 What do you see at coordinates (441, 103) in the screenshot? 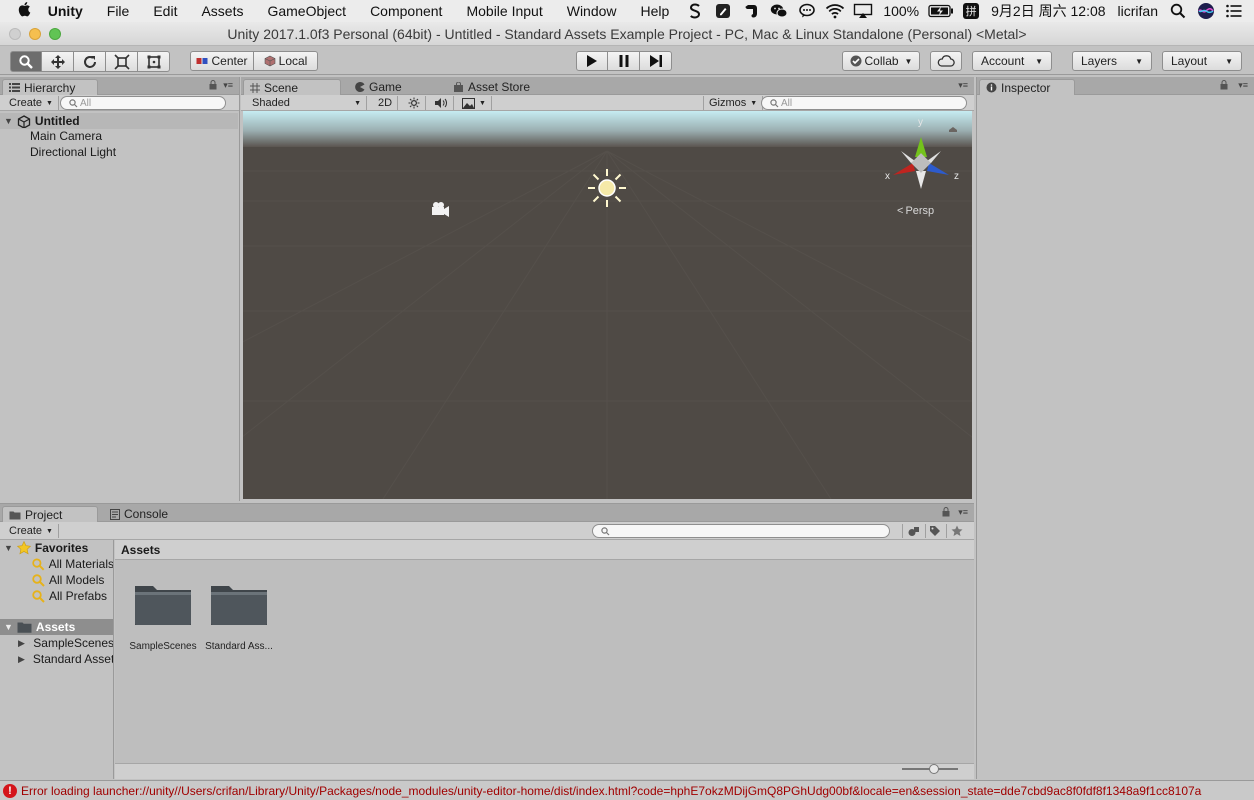
I see `scene-audio-toggle` at bounding box center [441, 103].